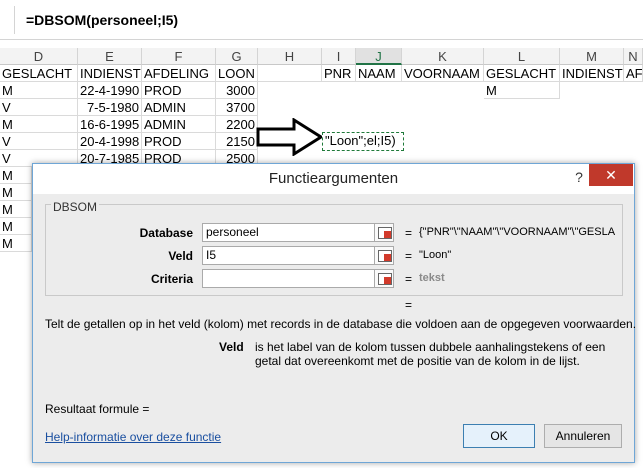 This screenshot has height=468, width=643. I want to click on table-cell-l2: M, so click(522, 90).